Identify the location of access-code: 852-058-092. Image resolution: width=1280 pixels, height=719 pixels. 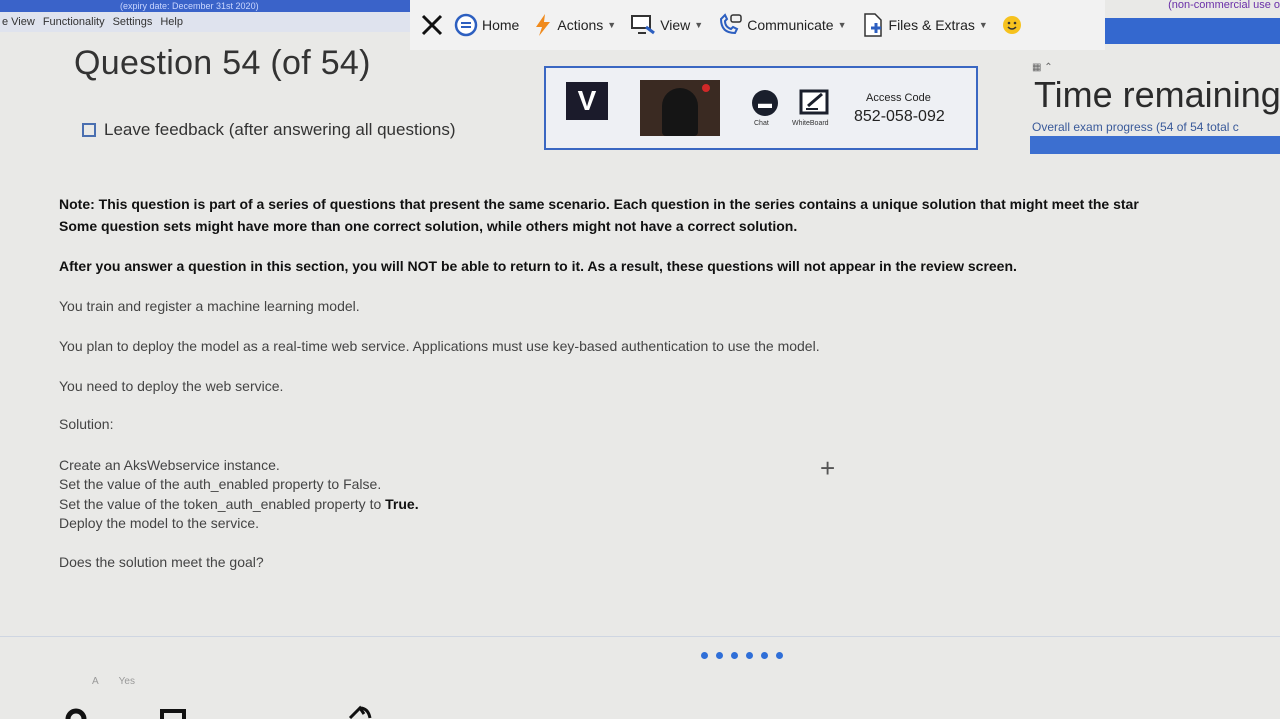
(899, 116).